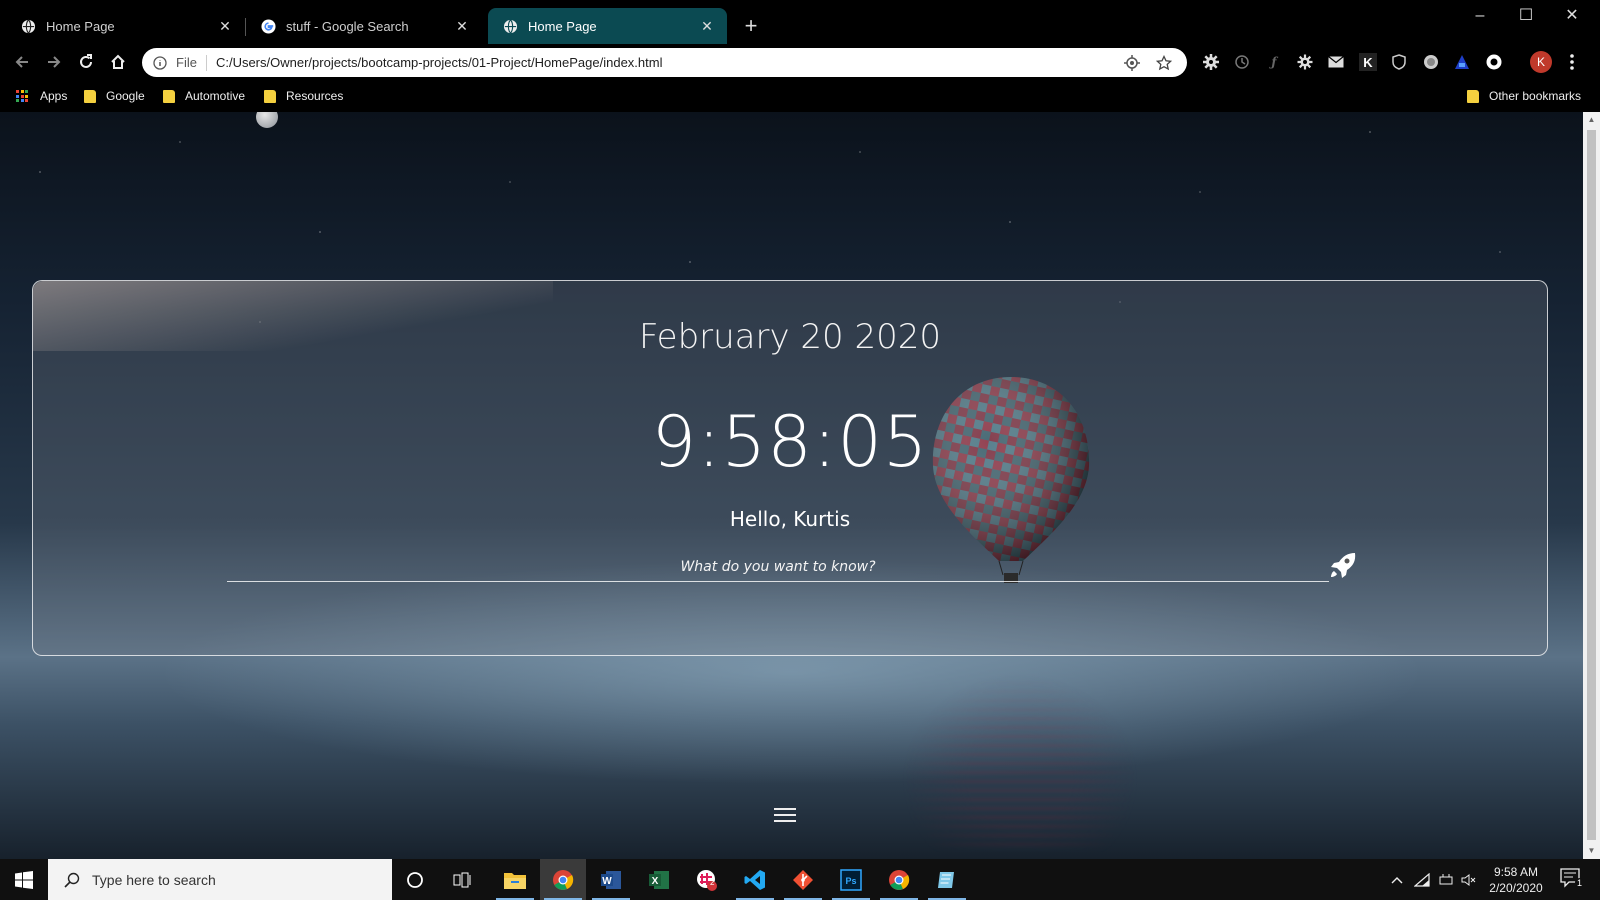  What do you see at coordinates (1305, 62) in the screenshot?
I see `settings-extension-icon` at bounding box center [1305, 62].